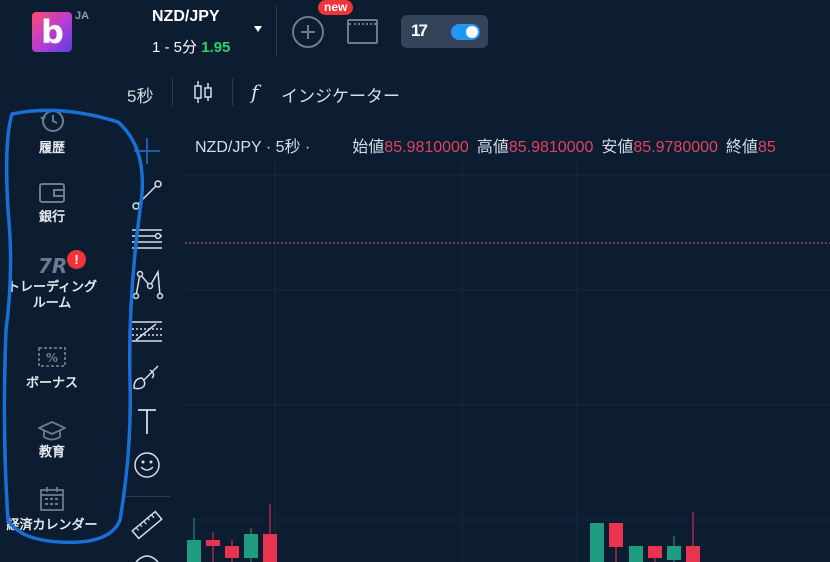 The height and width of the screenshot is (562, 830). What do you see at coordinates (147, 465) in the screenshot?
I see `emoji-icon` at bounding box center [147, 465].